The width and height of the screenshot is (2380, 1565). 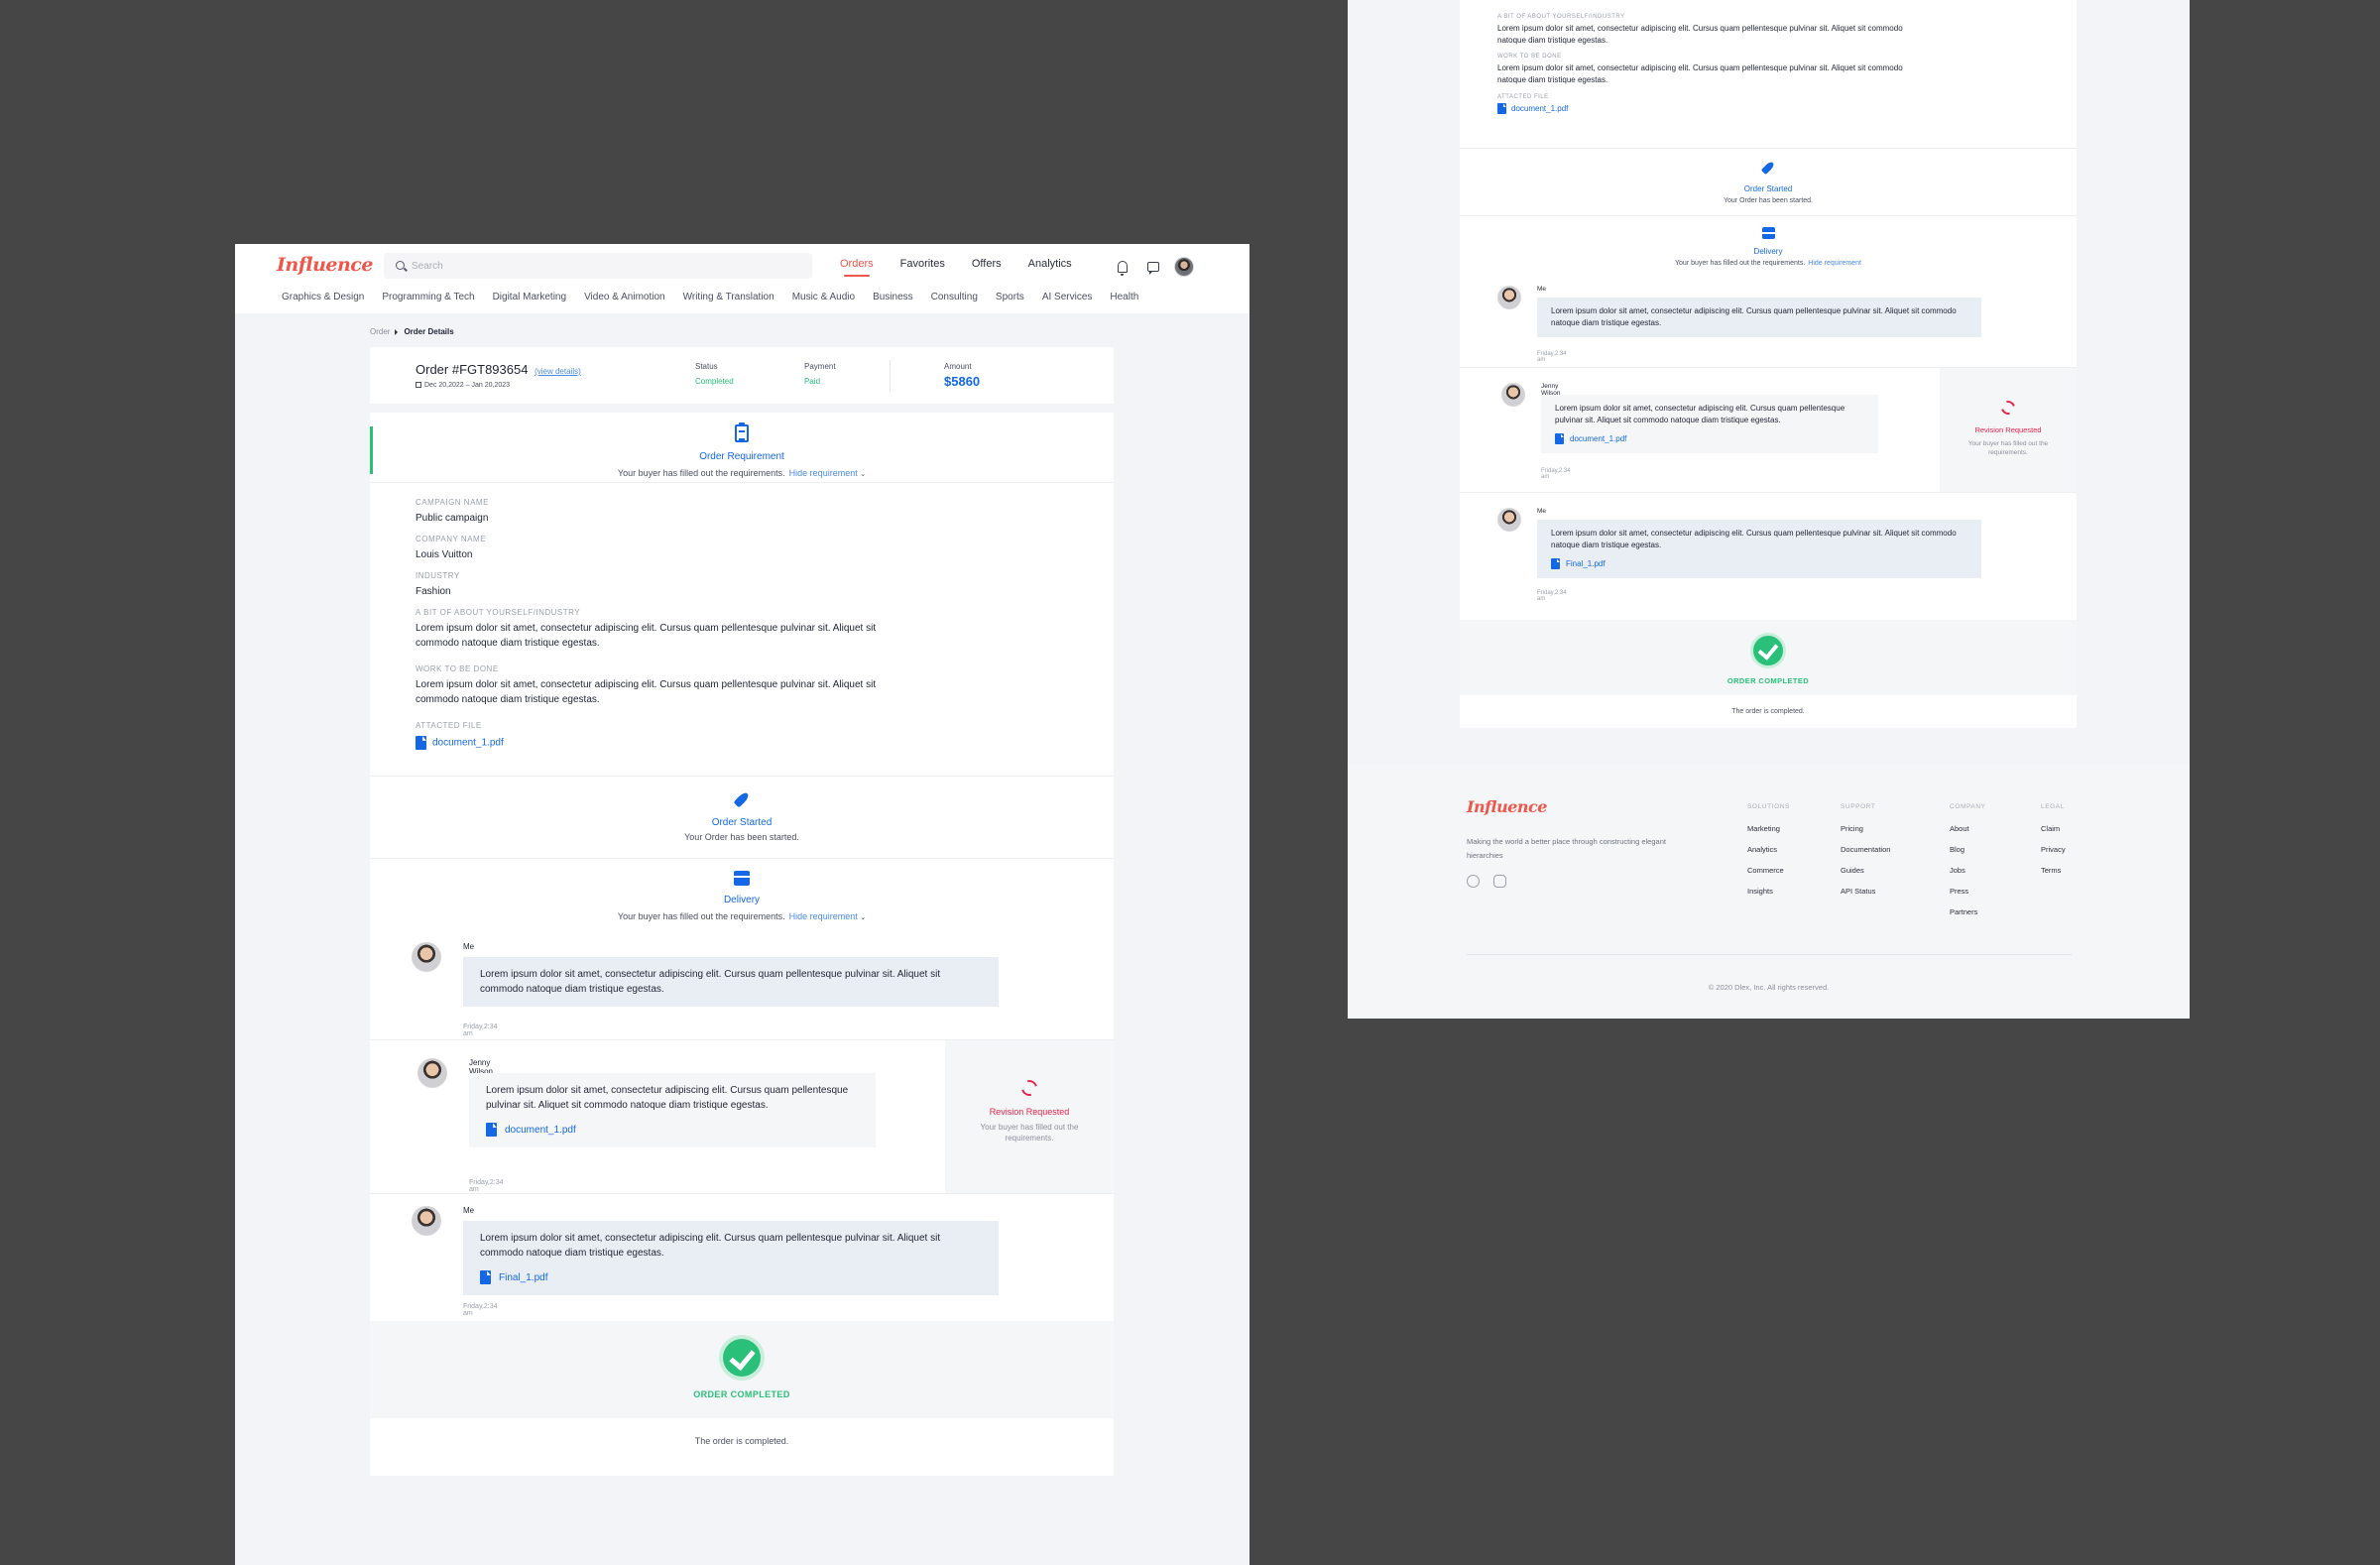 What do you see at coordinates (1865, 870) in the screenshot?
I see `footer-link: Guides` at bounding box center [1865, 870].